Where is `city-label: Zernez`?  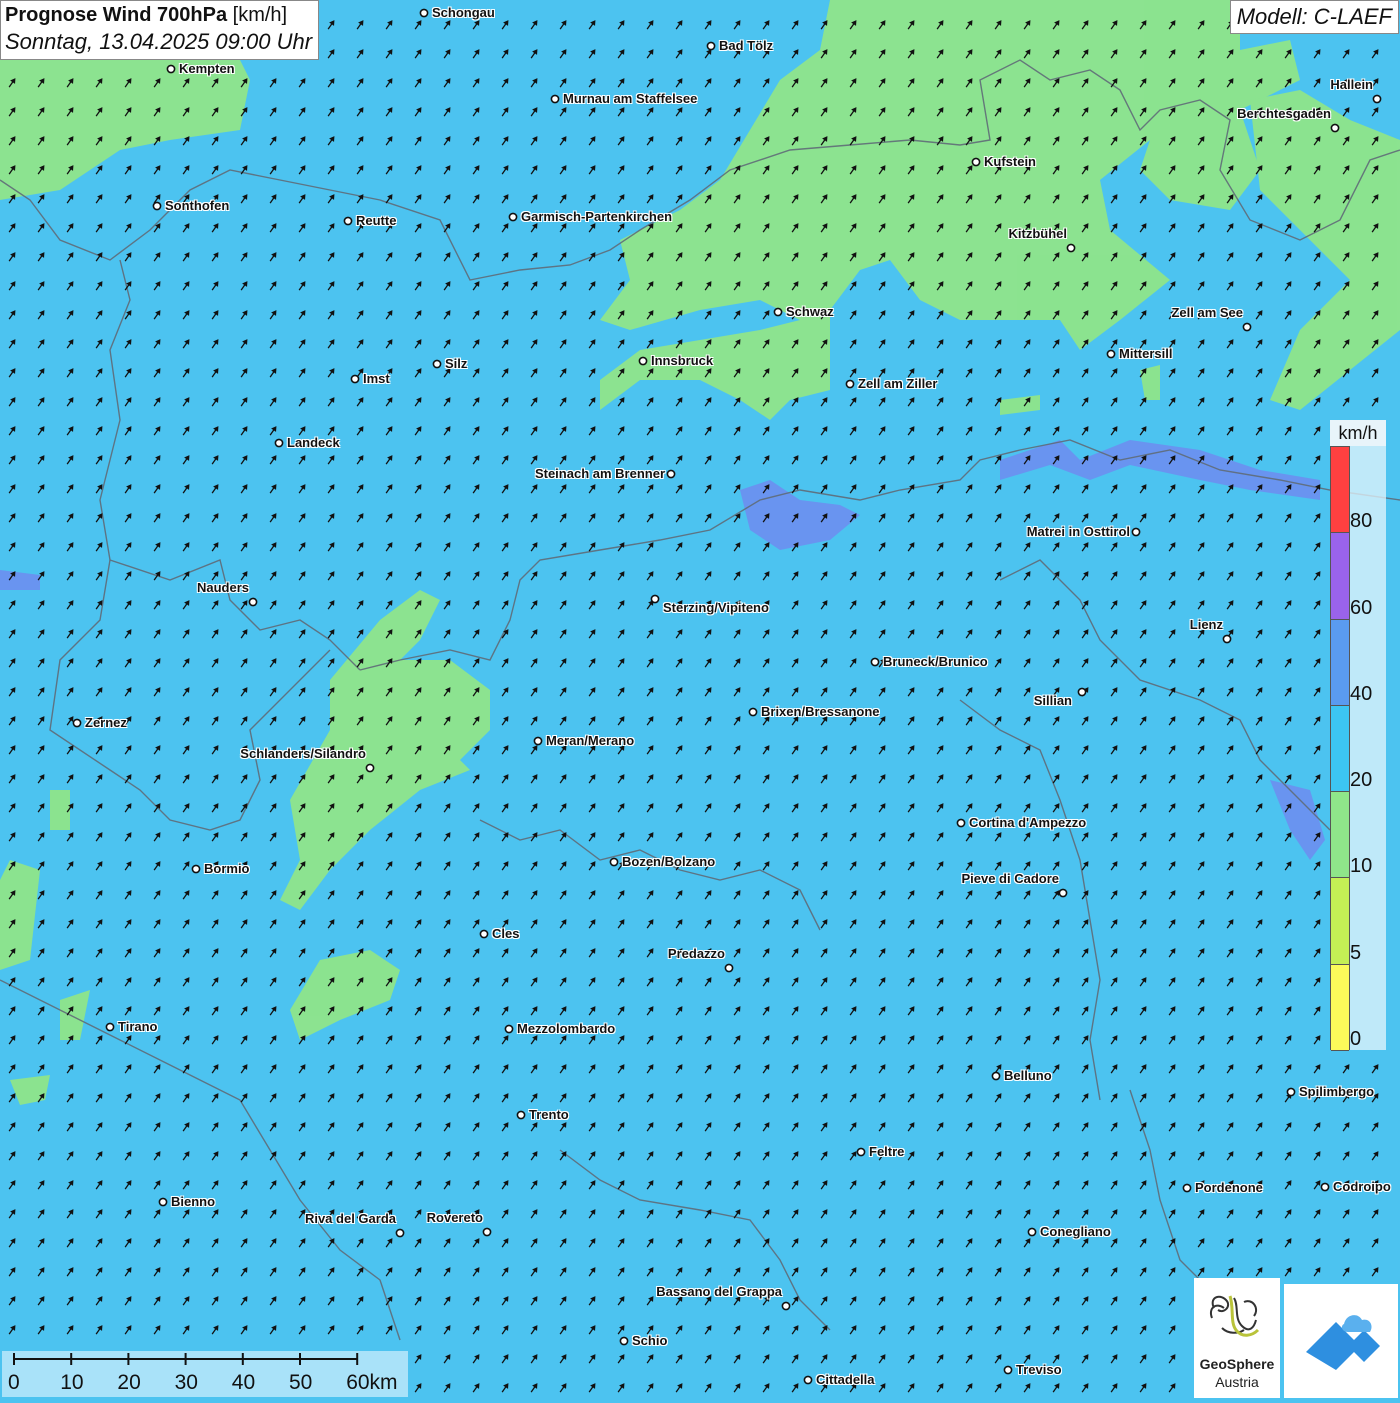
city-label: Zernez is located at coordinates (106, 722).